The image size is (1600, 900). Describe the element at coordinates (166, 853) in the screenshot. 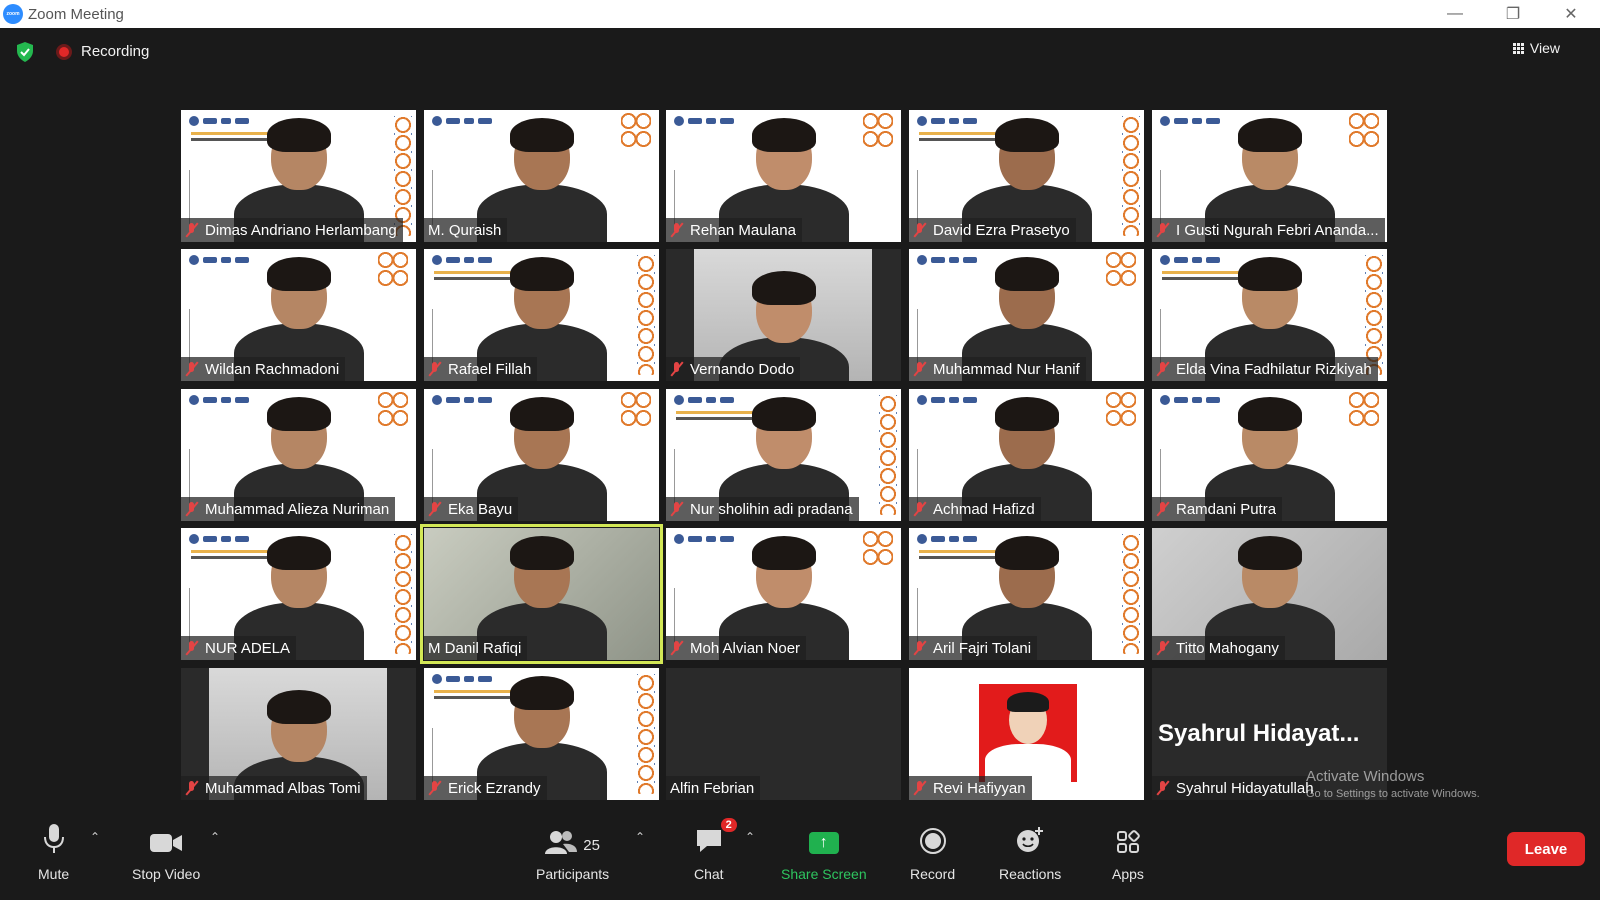

I see `stop-video-button: Stop Video` at that location.